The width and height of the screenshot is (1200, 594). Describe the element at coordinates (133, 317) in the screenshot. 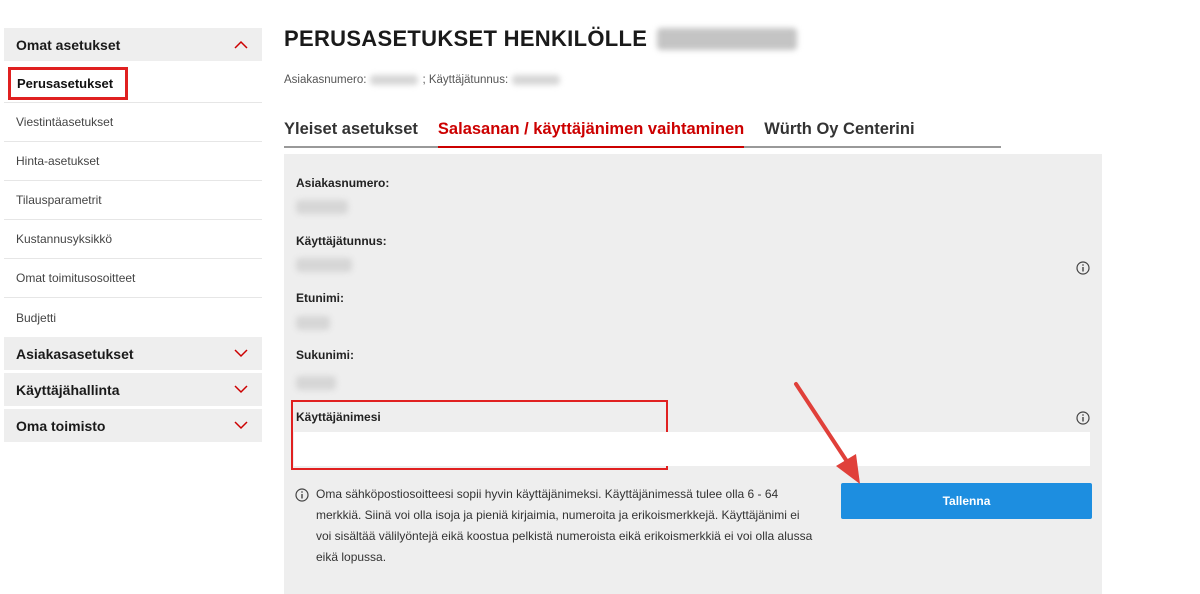

I see `sidebar-item-budjetti: Budjetti` at that location.